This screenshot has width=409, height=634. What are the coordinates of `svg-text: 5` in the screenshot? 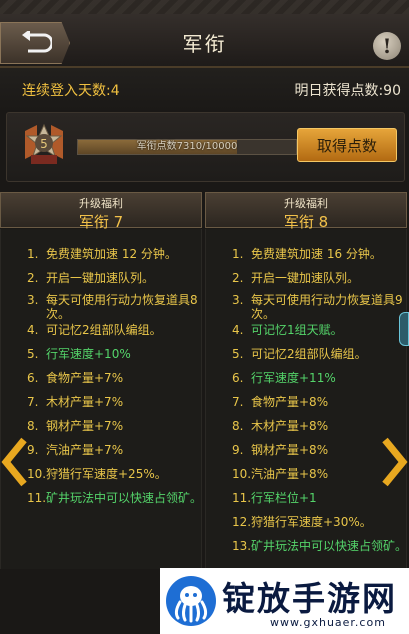 It's located at (44, 144).